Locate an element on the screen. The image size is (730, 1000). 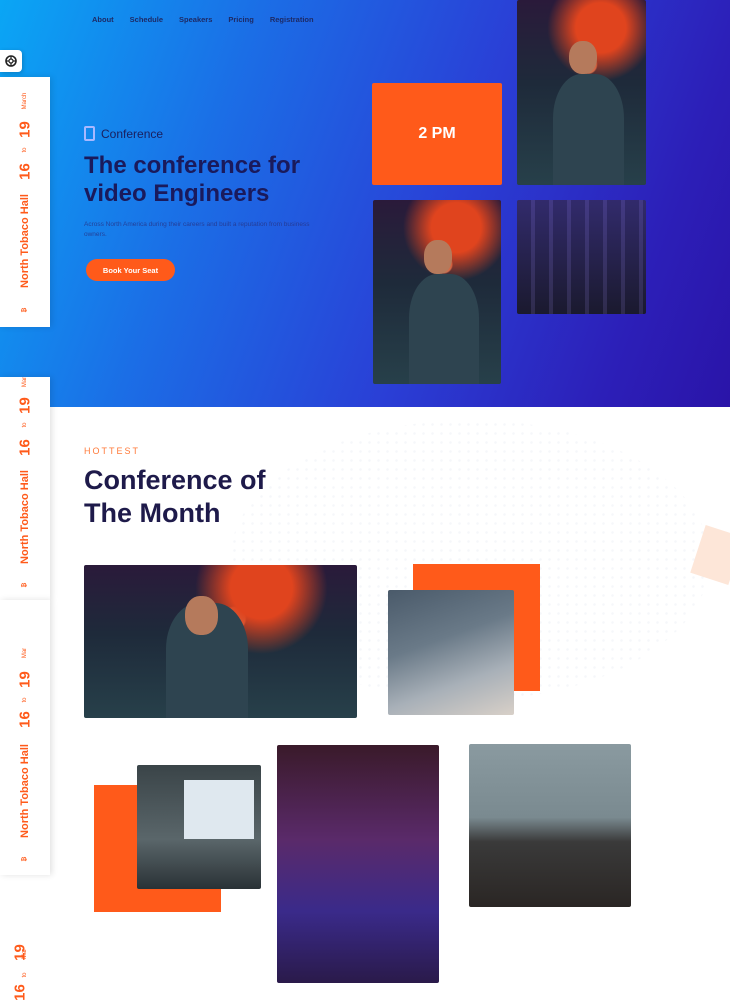
hero-title: The conference for video Engineers is located at coordinates (192, 179).